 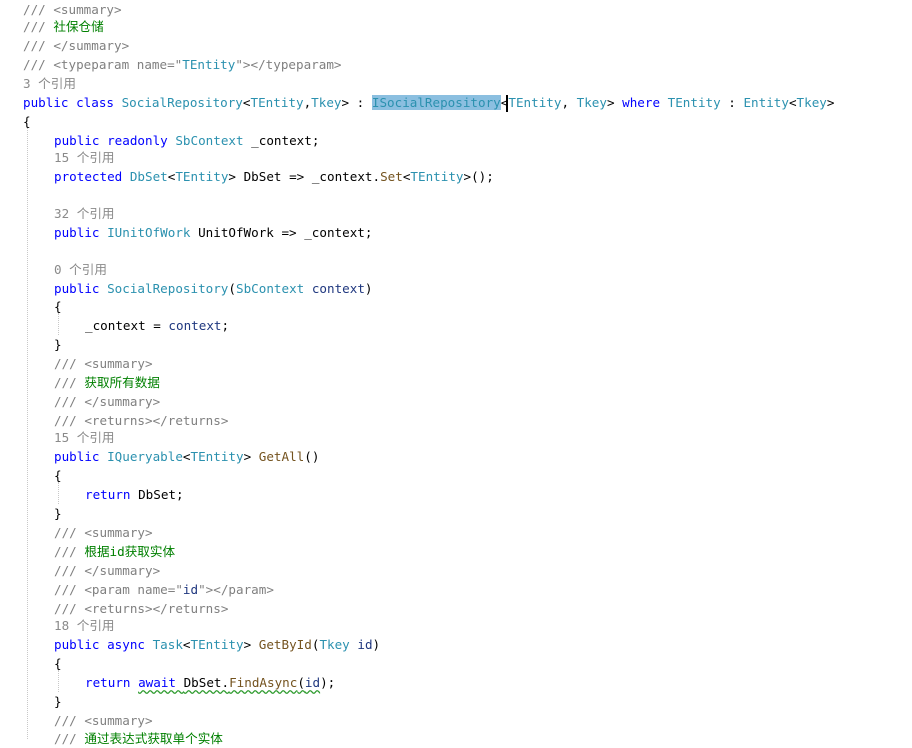 What do you see at coordinates (122, 382) in the screenshot?
I see `code-token: 获取所有数据` at bounding box center [122, 382].